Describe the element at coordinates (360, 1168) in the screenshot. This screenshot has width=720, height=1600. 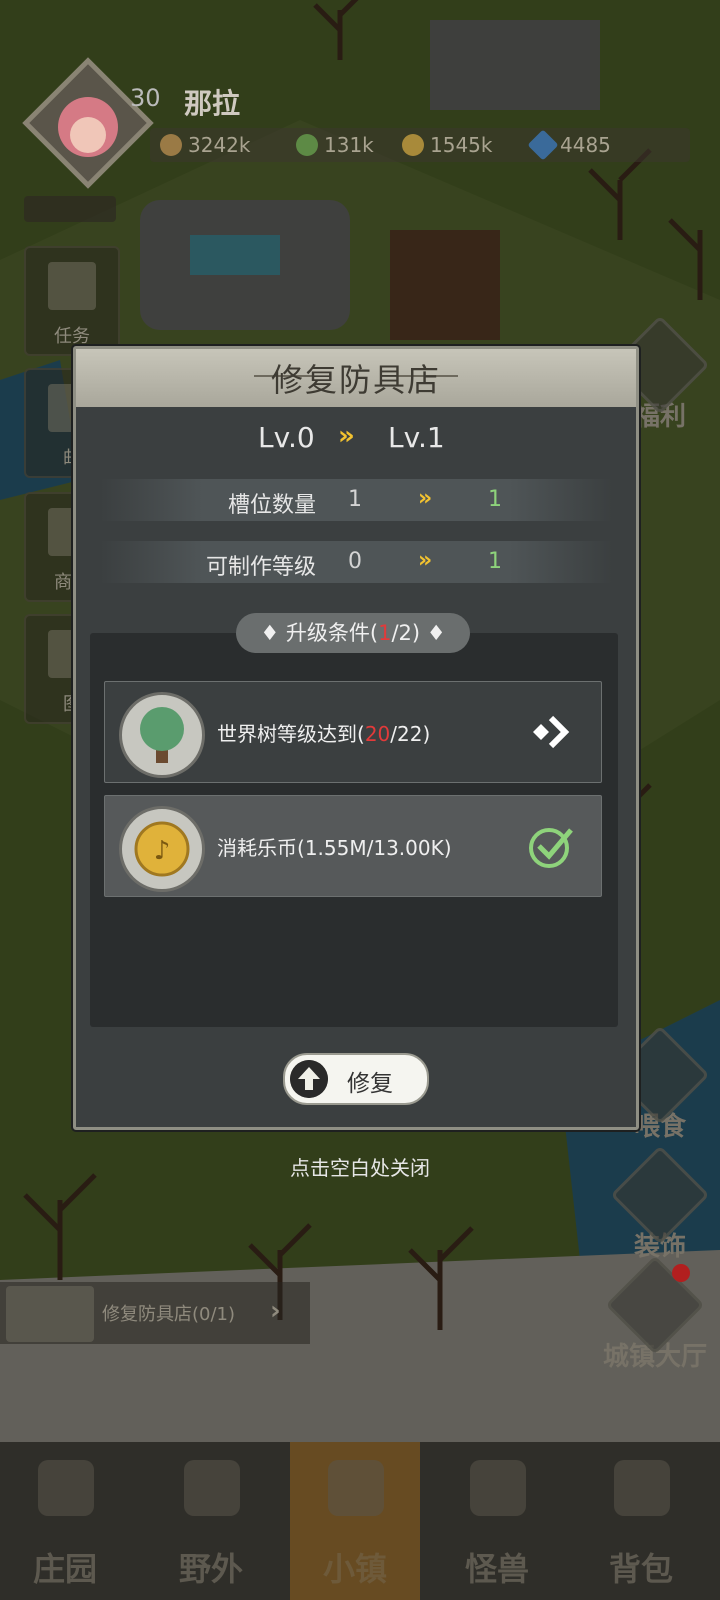
I see `close-hint: 点击空白处关闭` at that location.